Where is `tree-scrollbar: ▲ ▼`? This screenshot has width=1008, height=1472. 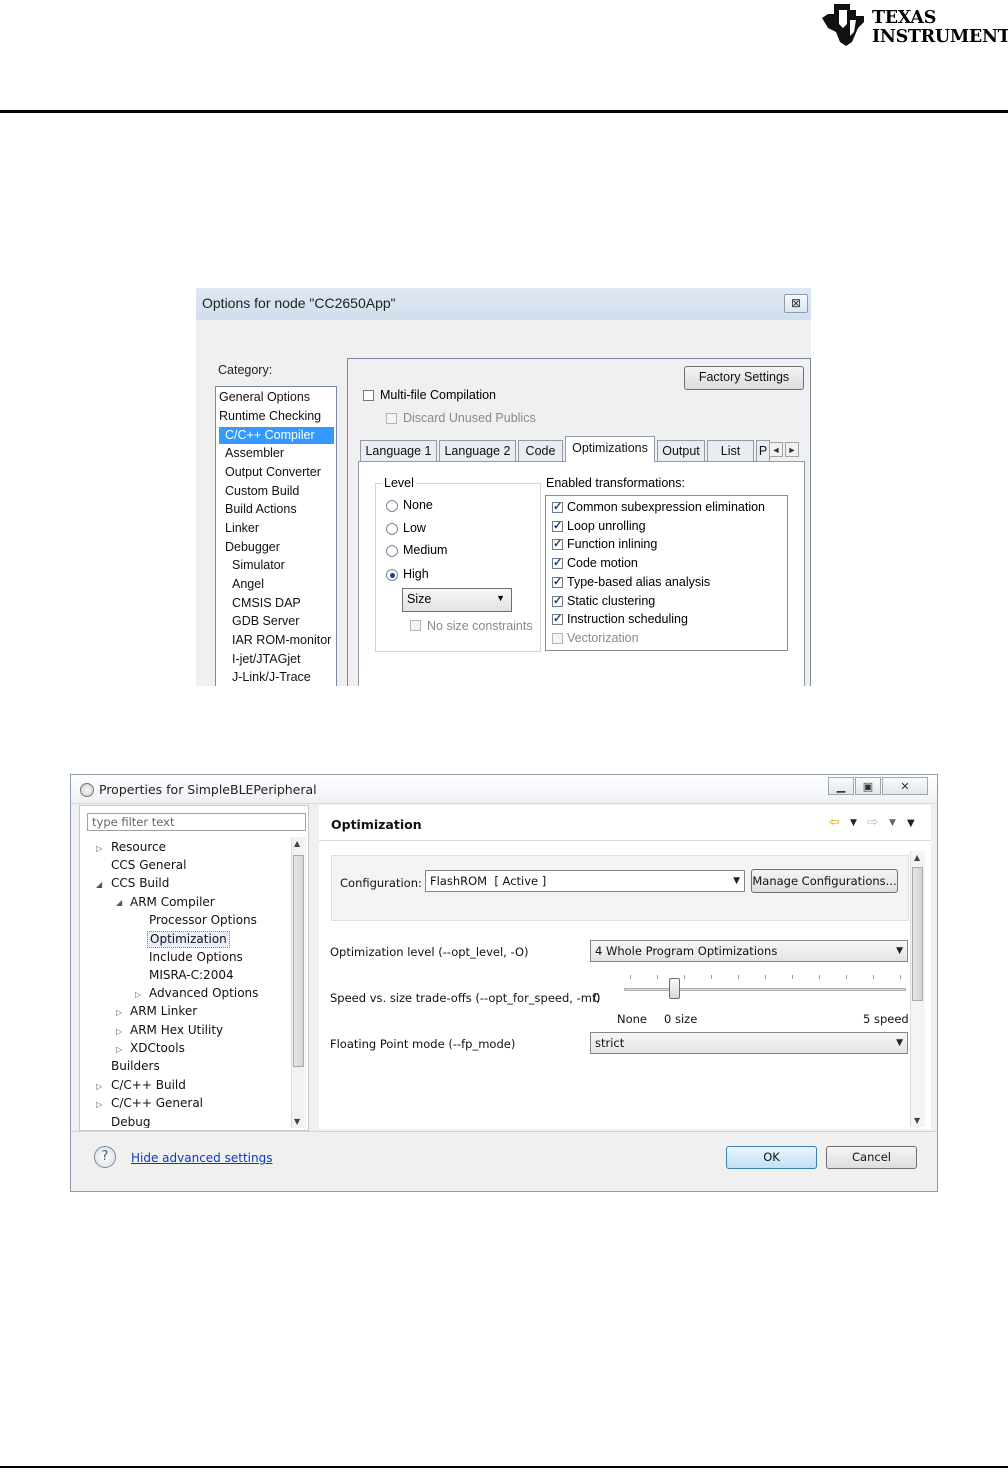
tree-scrollbar: ▲ ▼ is located at coordinates (298, 982).